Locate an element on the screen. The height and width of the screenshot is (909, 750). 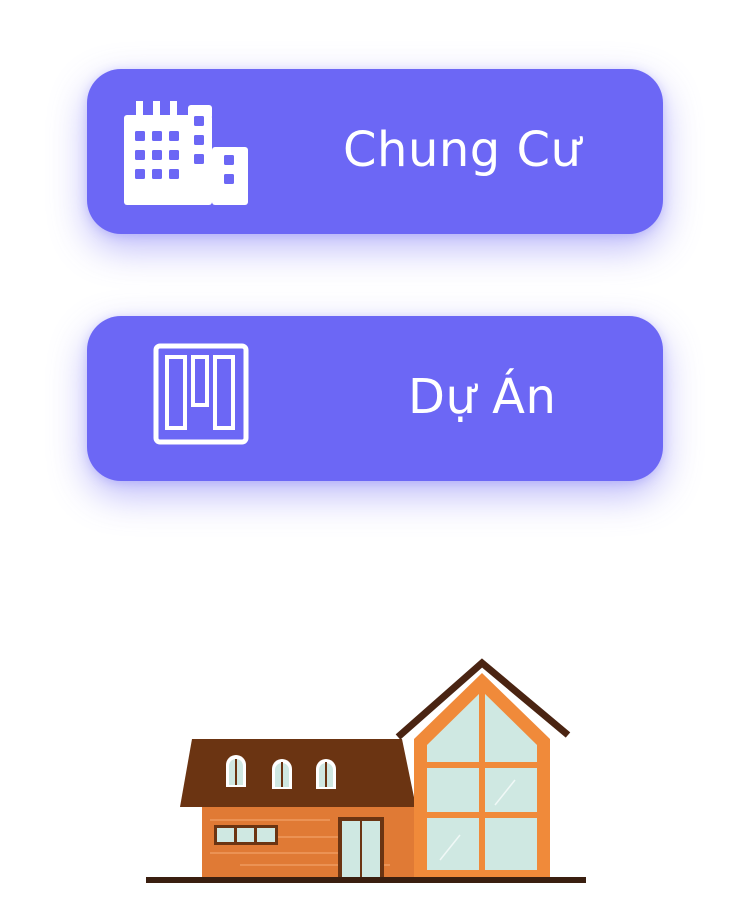
apartment-button: Chung Cư is located at coordinates (375, 151).